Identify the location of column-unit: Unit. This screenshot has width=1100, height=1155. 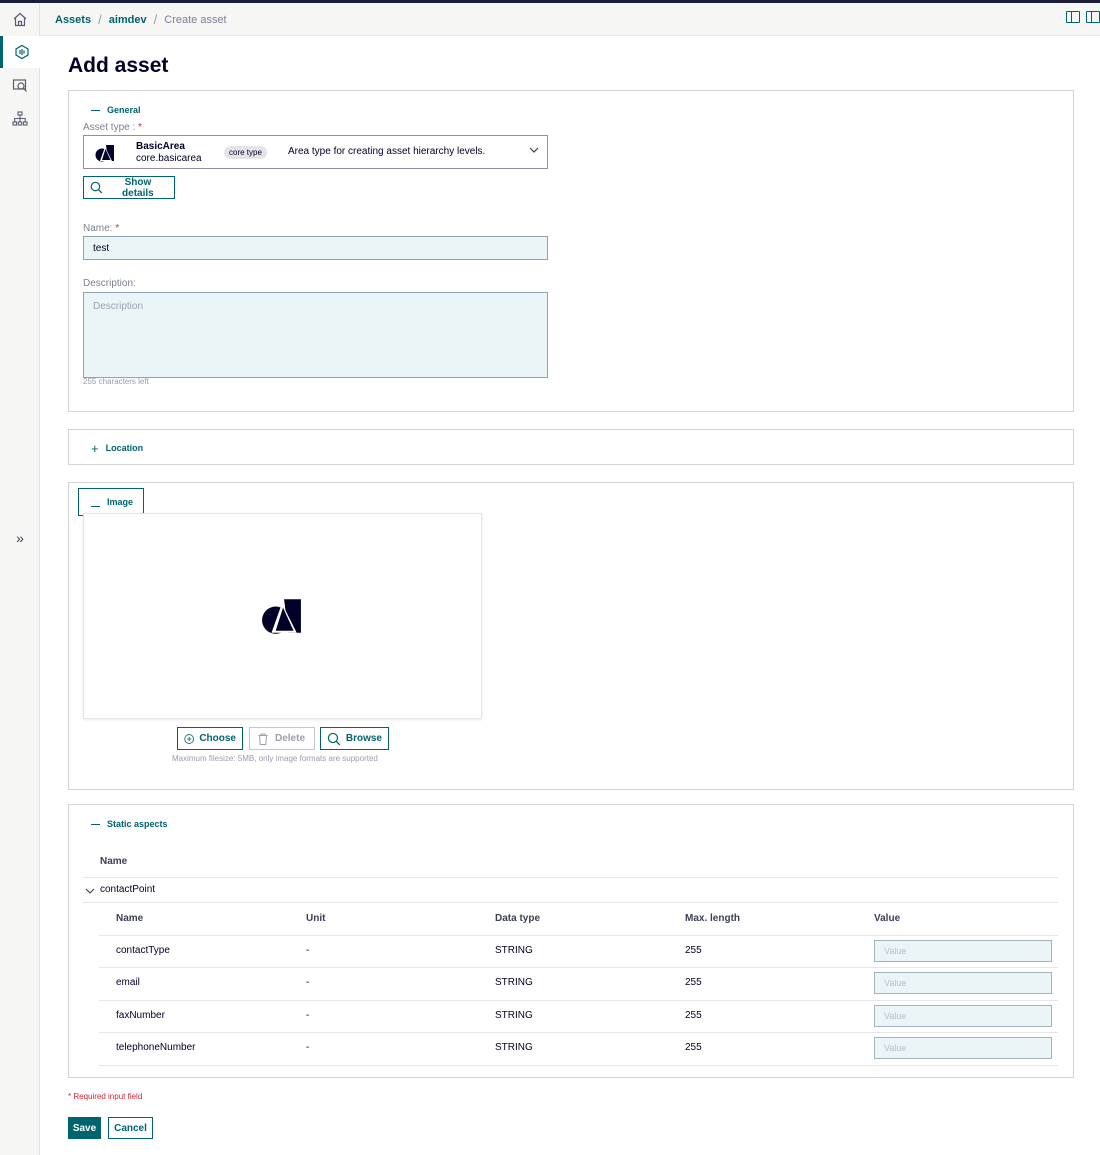
(316, 918).